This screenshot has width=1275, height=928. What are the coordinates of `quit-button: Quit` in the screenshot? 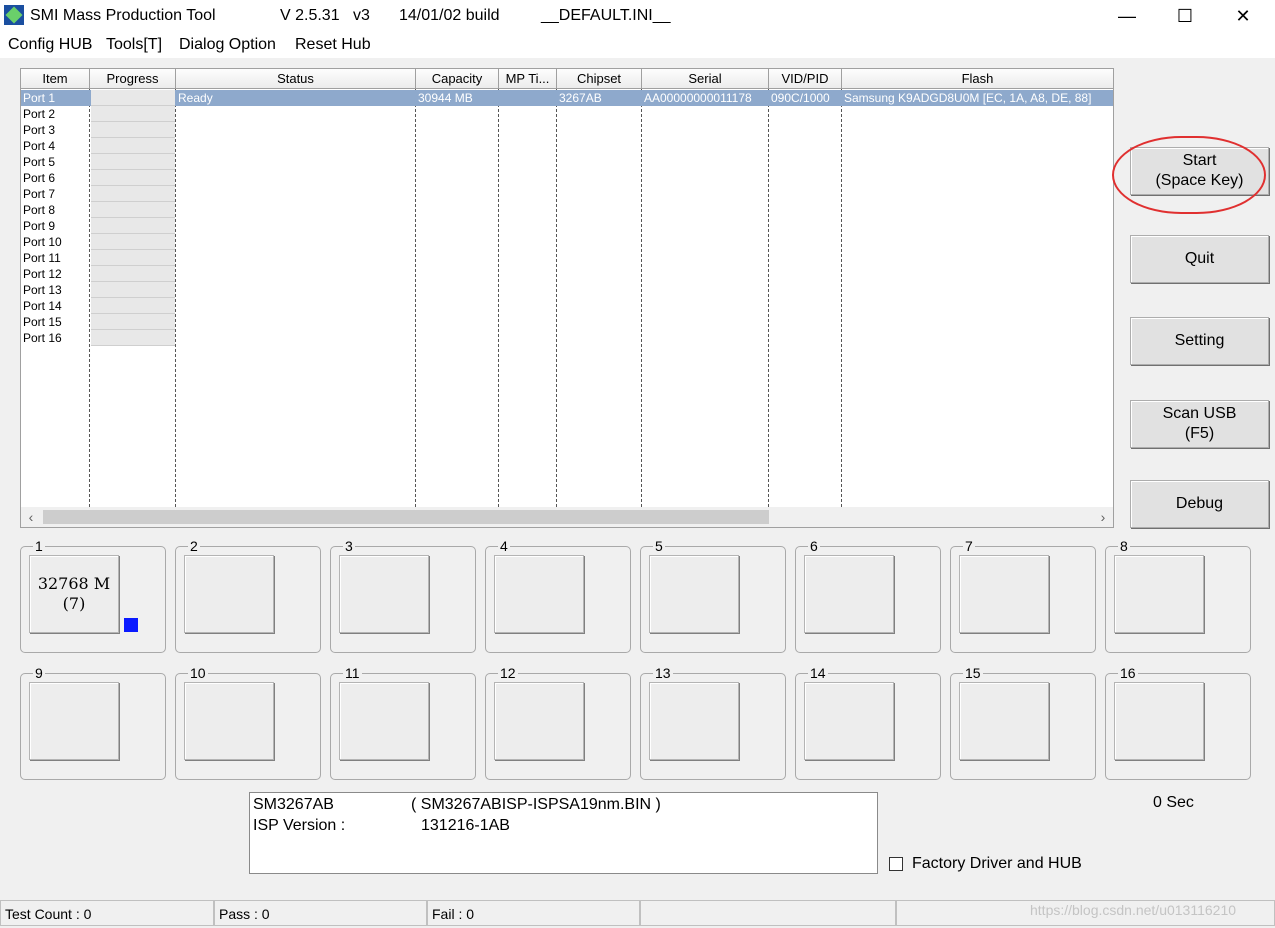 It's located at (1199, 259).